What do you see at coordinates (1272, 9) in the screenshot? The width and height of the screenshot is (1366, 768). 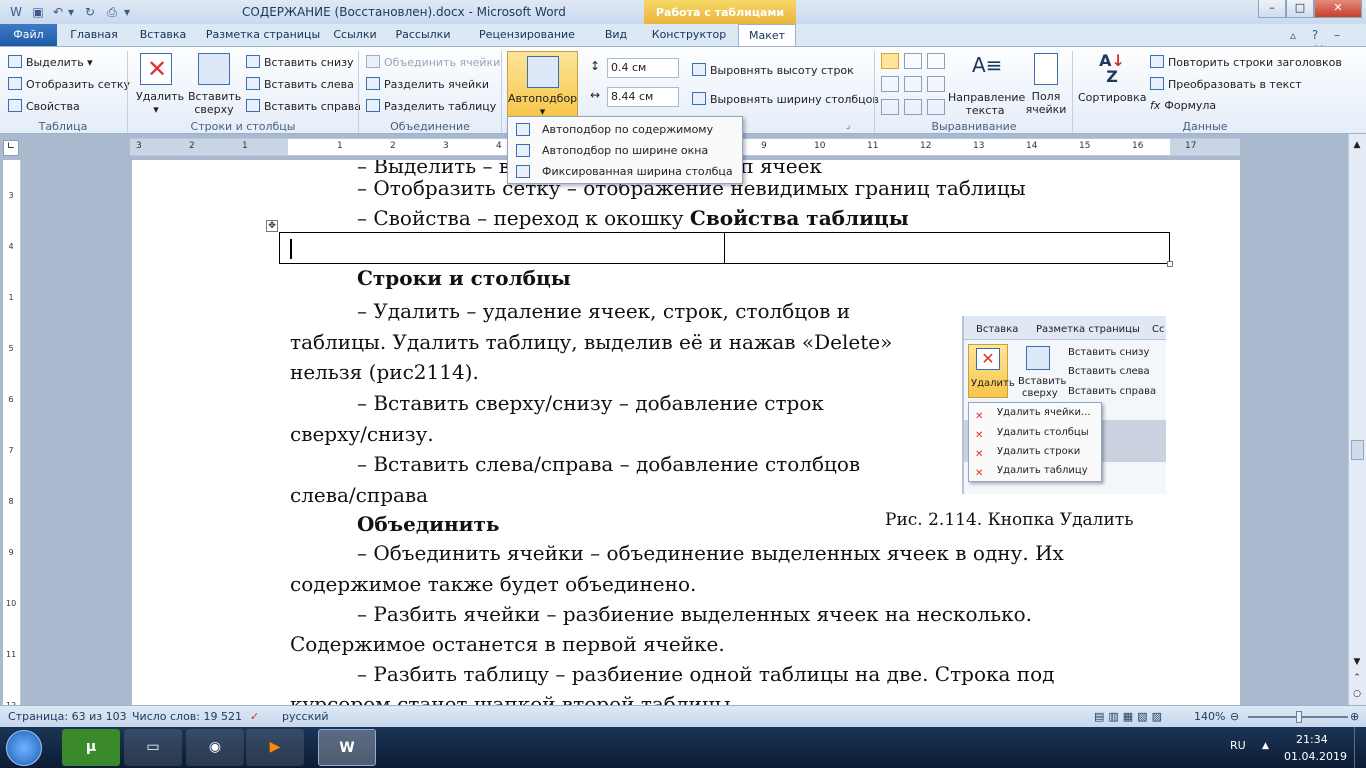 I see `minimize-button: –` at bounding box center [1272, 9].